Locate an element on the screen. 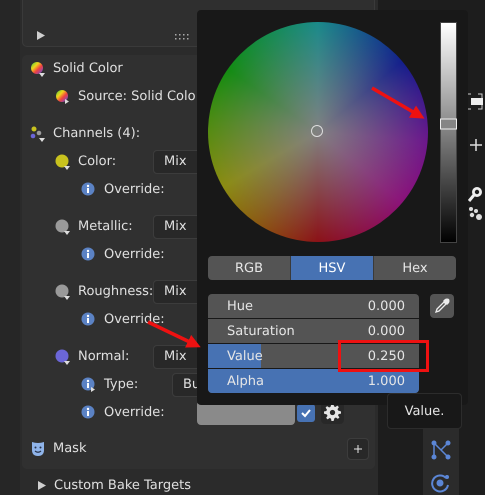 The height and width of the screenshot is (495, 485). eyedropper-icon is located at coordinates (442, 306).